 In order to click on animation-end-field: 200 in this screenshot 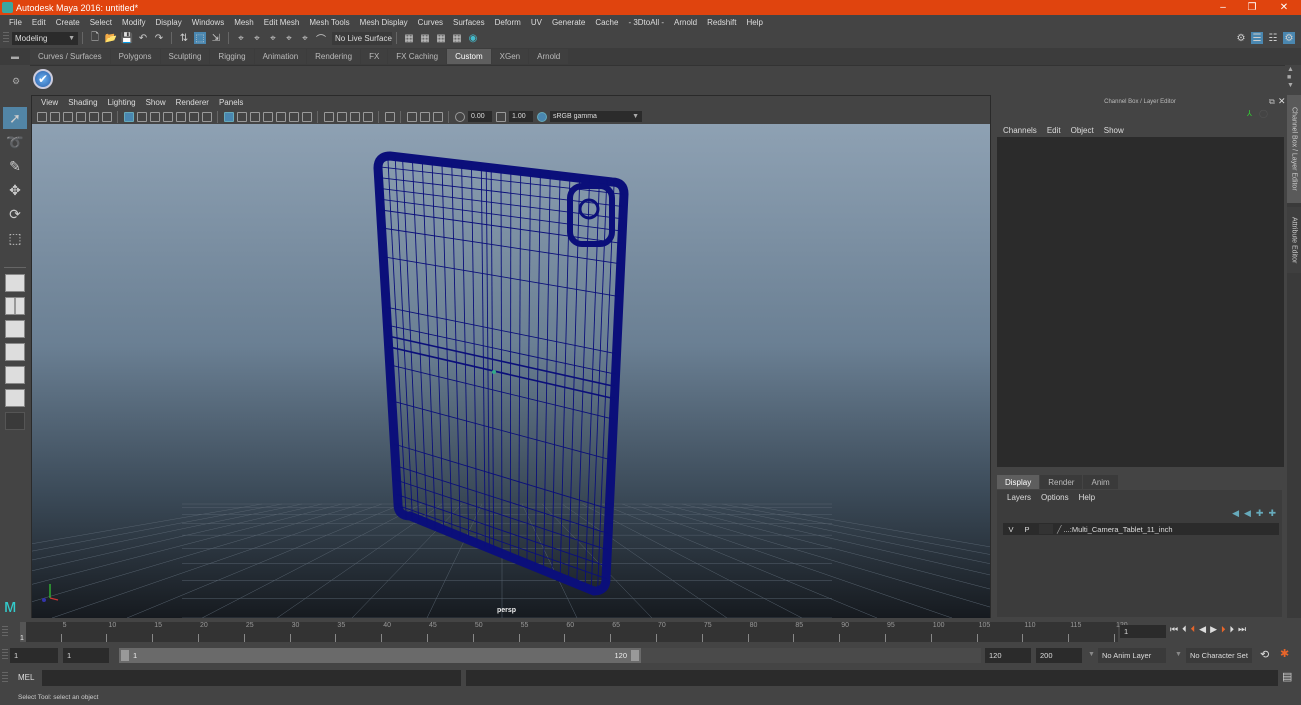, I will do `click(1059, 655)`.